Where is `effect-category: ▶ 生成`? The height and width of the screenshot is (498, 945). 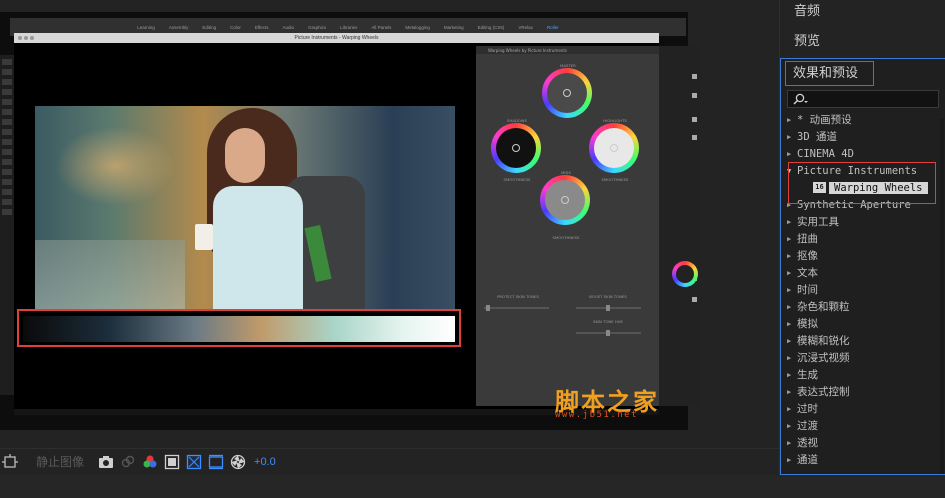
effect-category: ▶ 生成 is located at coordinates (863, 374).